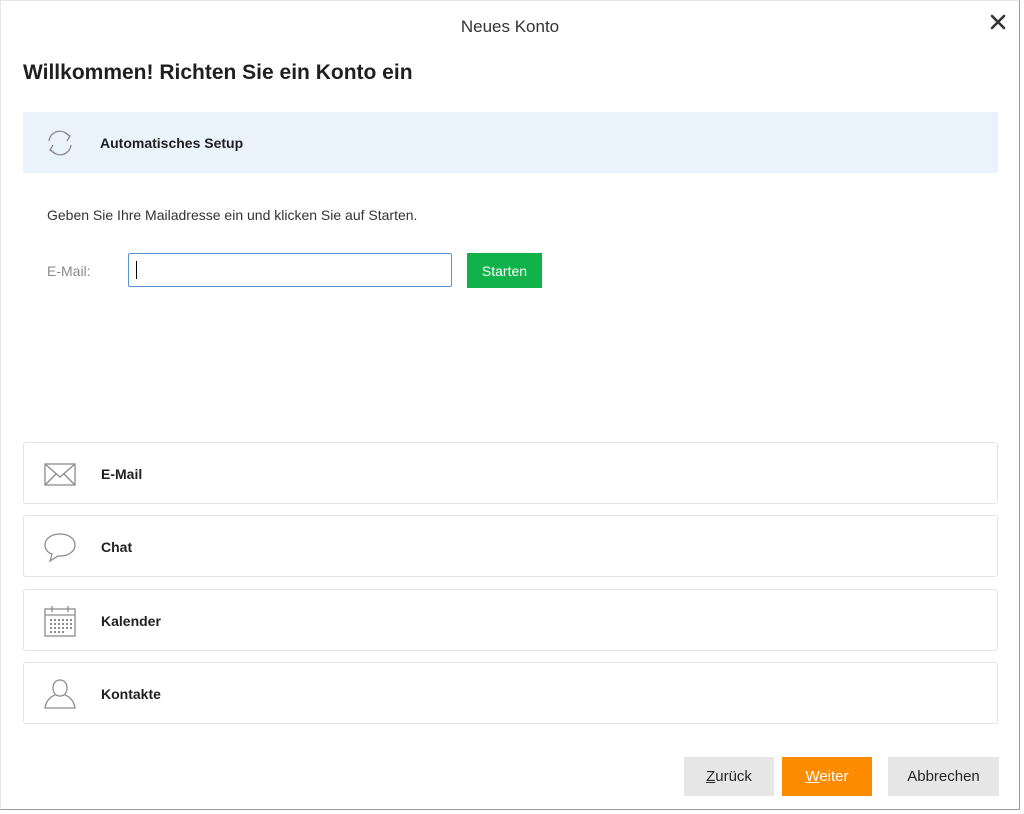 The width and height of the screenshot is (1024, 814). I want to click on close-button, so click(998, 22).